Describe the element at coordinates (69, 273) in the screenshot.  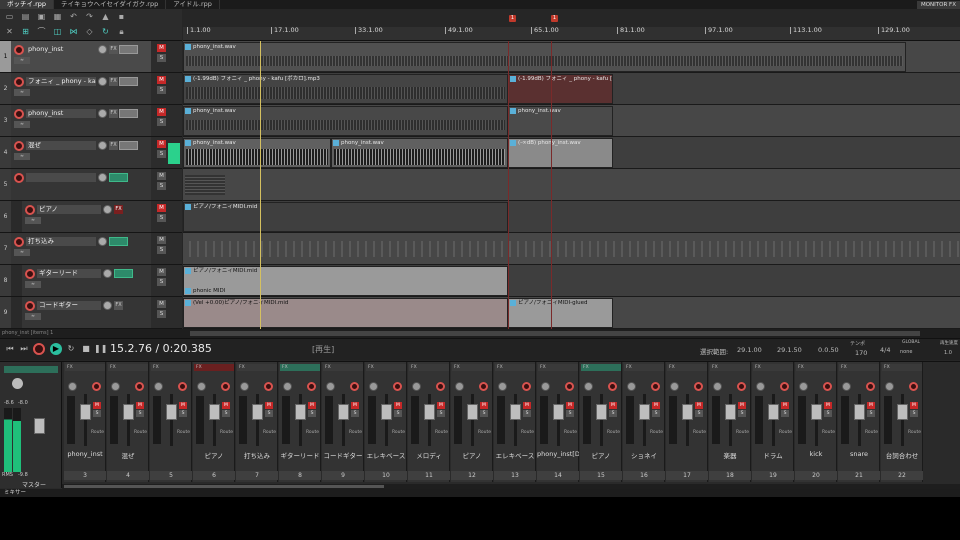
I see `track-name: ギターリード` at that location.